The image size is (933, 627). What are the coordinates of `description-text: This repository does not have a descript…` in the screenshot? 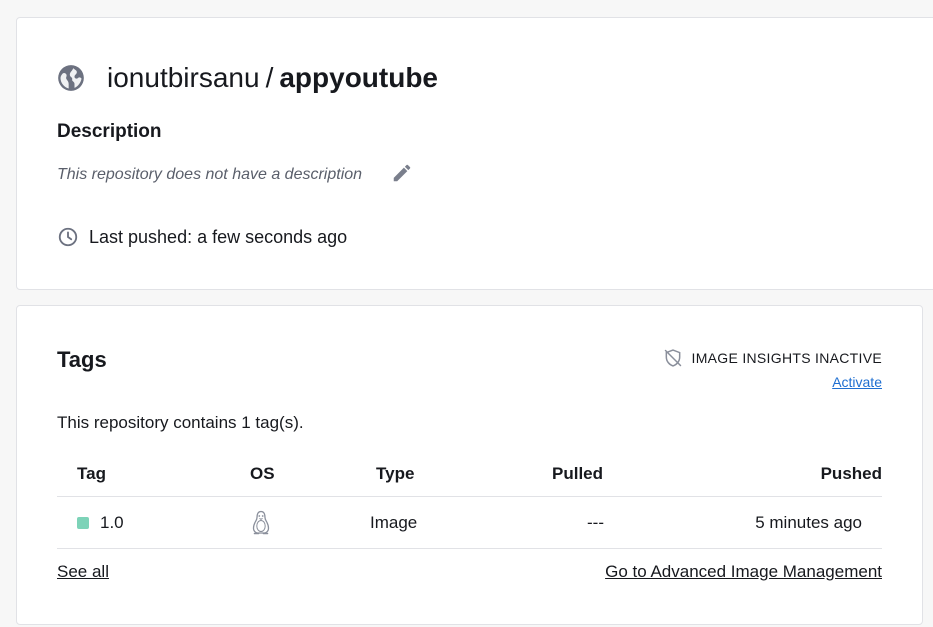 It's located at (210, 174).